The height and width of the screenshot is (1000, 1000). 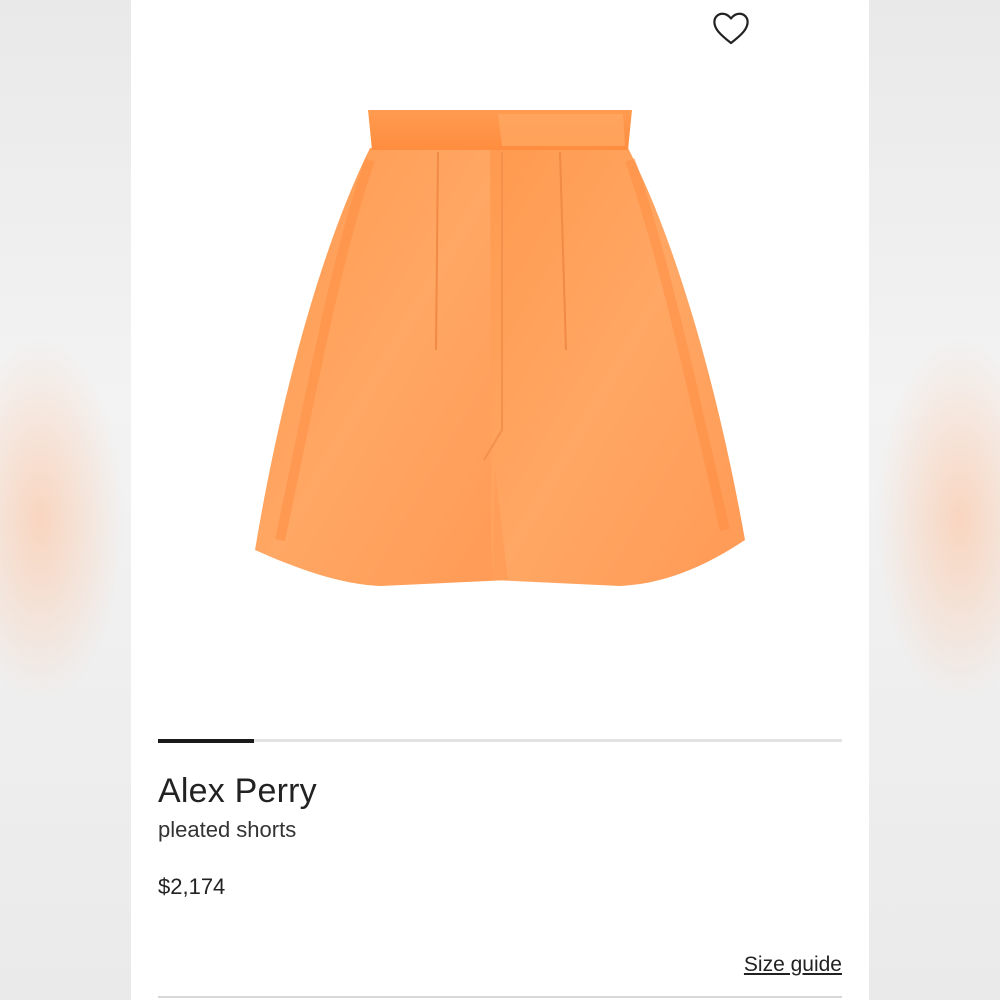 I want to click on divider, so click(x=500, y=997).